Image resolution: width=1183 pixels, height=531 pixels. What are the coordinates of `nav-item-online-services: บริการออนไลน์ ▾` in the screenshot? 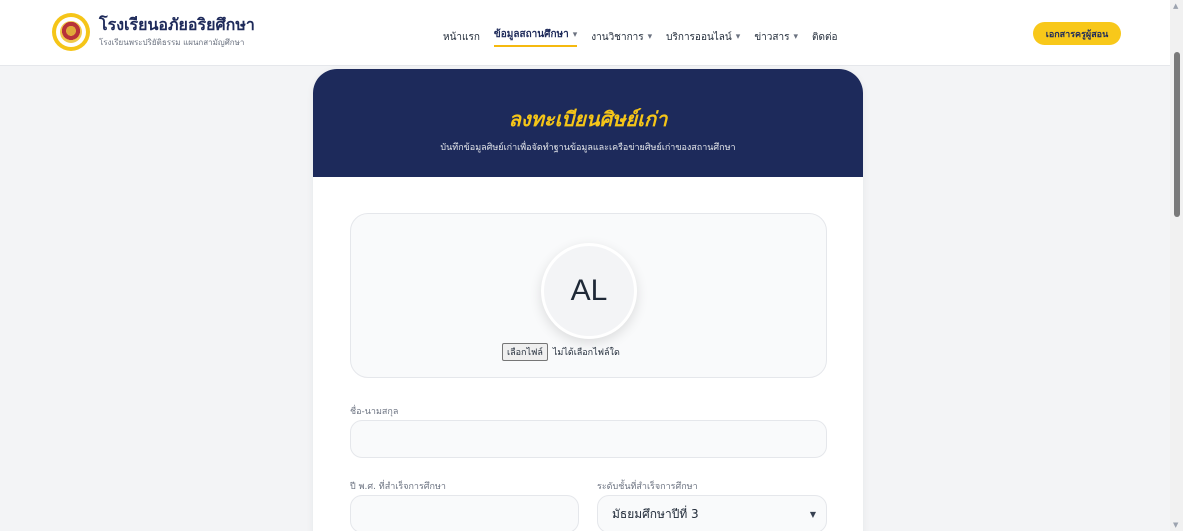 It's located at (703, 37).